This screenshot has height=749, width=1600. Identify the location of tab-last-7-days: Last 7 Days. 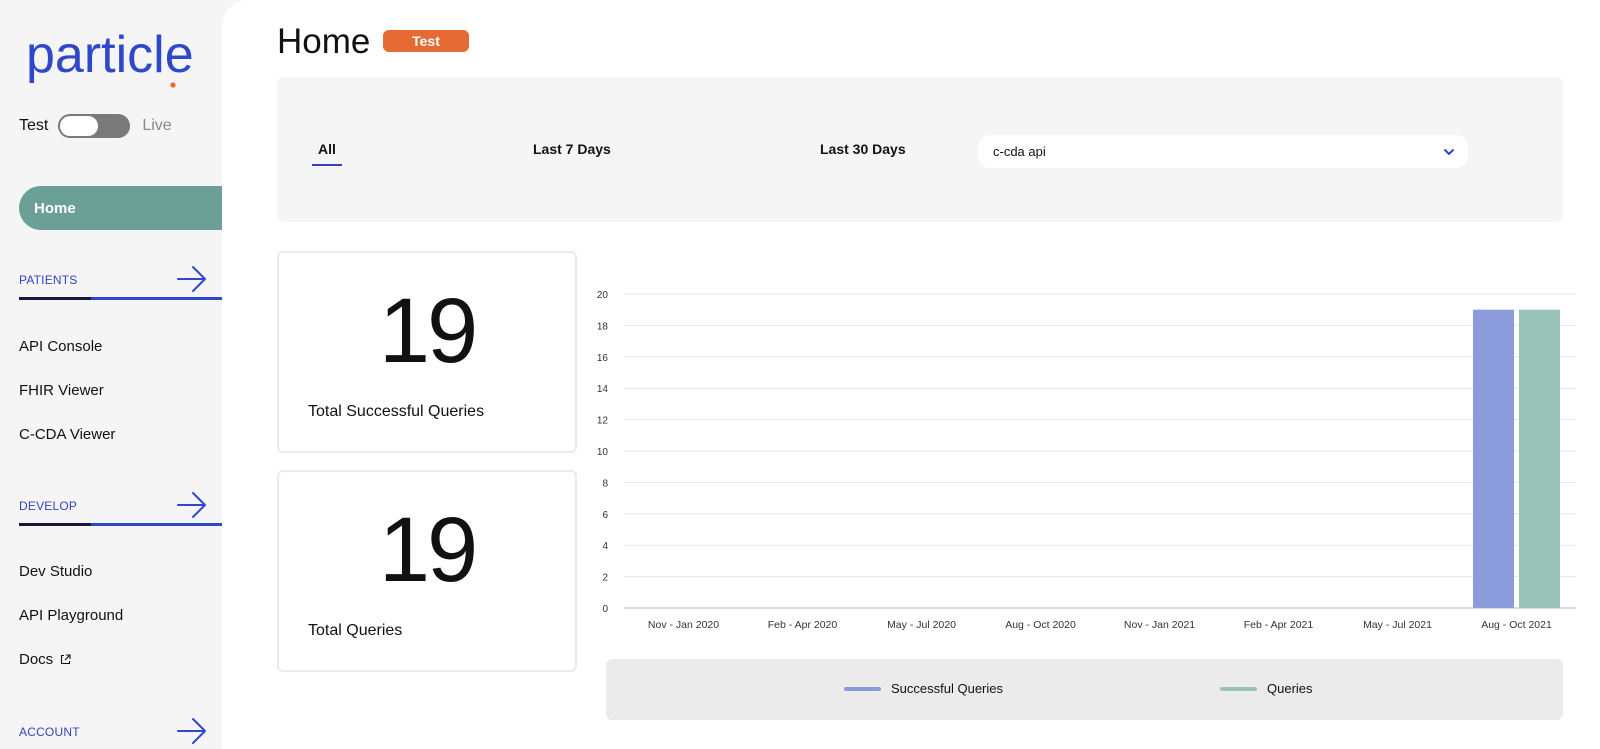
(572, 149).